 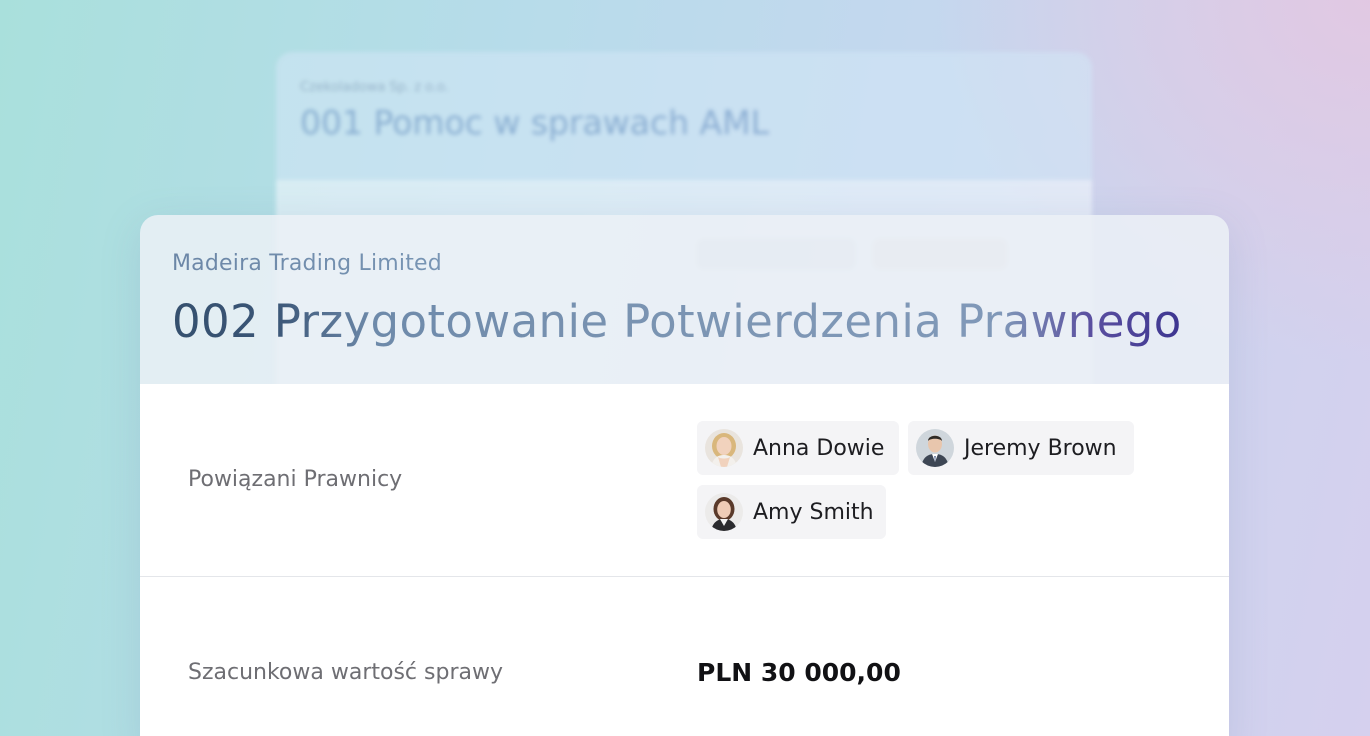 I want to click on estimated-value: PLN 30 000,00, so click(x=799, y=672).